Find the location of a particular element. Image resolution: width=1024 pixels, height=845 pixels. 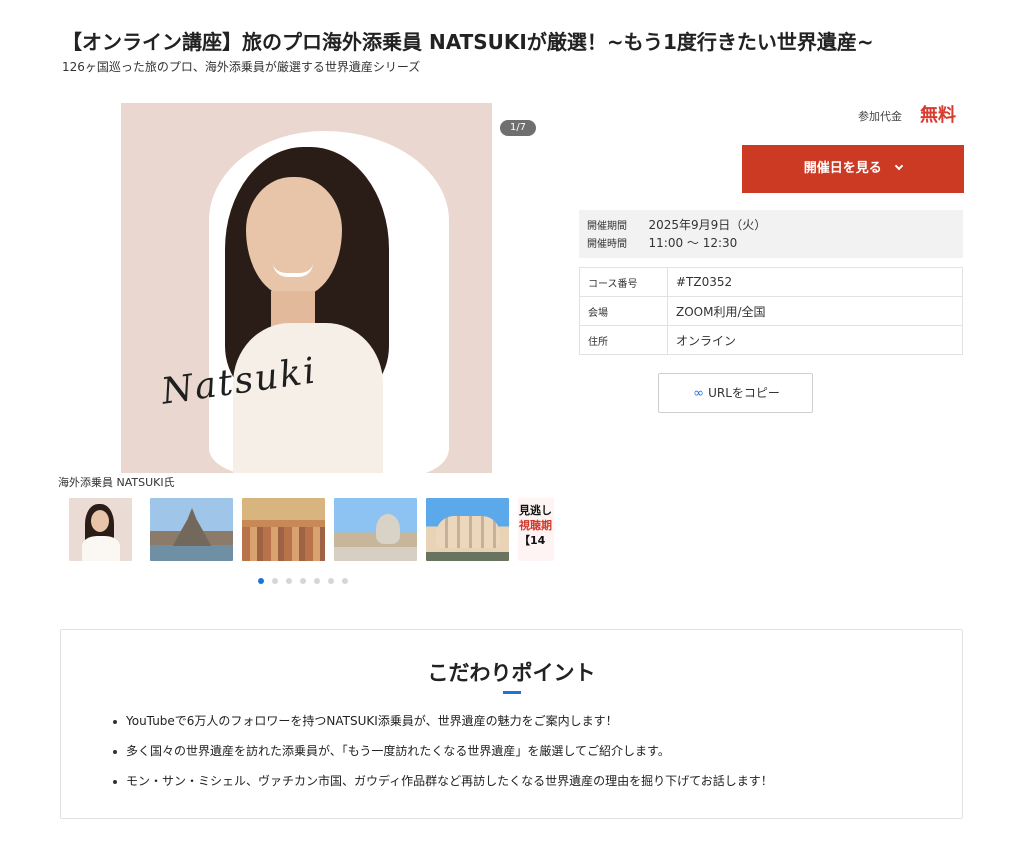

venue-value: ZOOM利用/全国 is located at coordinates (815, 311).